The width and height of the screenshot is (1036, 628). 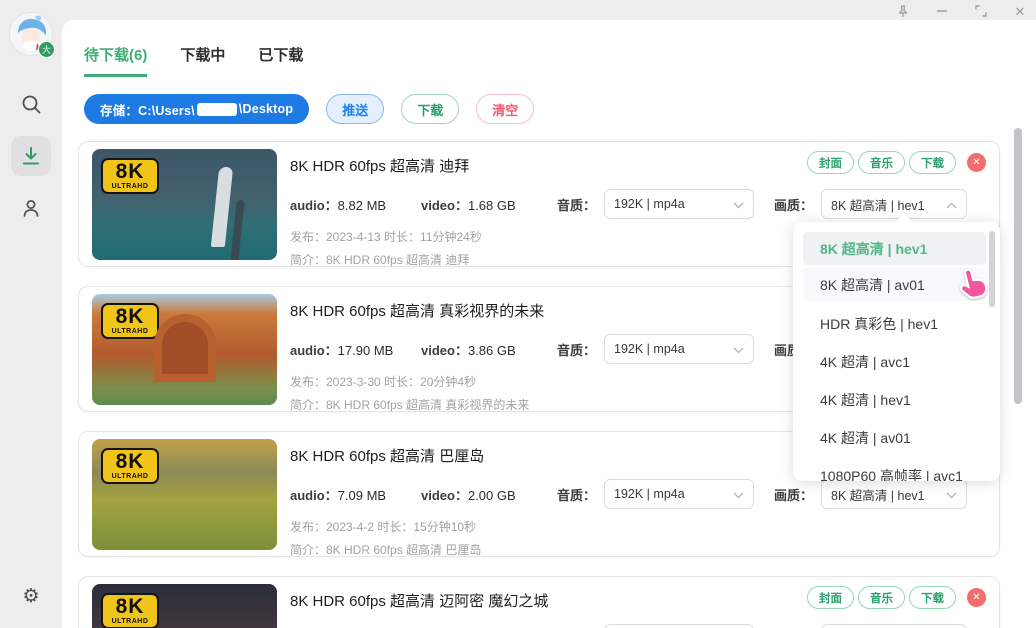 I want to click on user-icon, so click(x=31, y=208).